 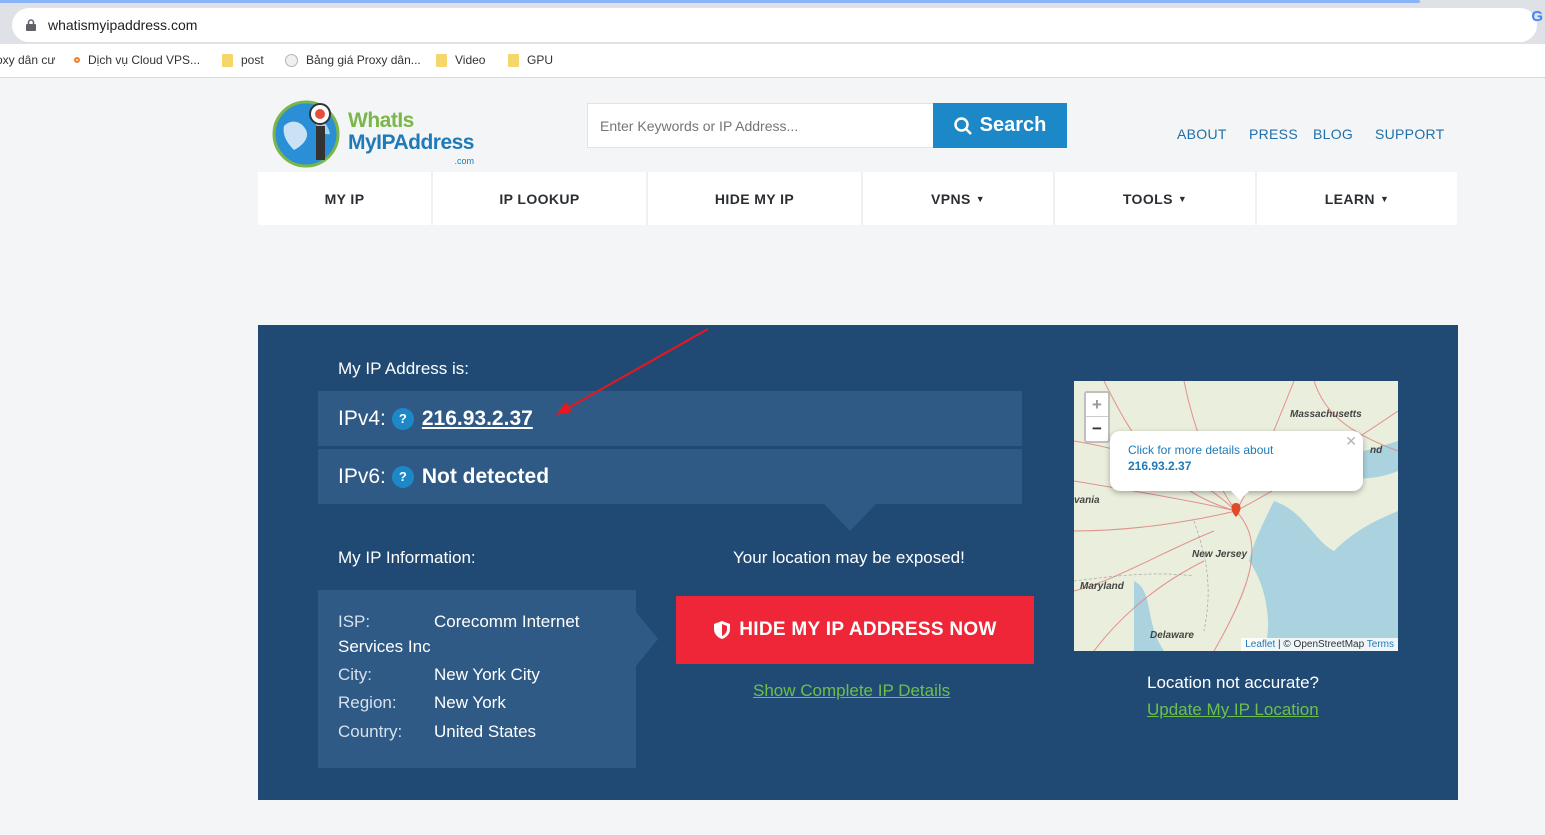 I want to click on map-label-delaware: Delaware, so click(x=1172, y=635).